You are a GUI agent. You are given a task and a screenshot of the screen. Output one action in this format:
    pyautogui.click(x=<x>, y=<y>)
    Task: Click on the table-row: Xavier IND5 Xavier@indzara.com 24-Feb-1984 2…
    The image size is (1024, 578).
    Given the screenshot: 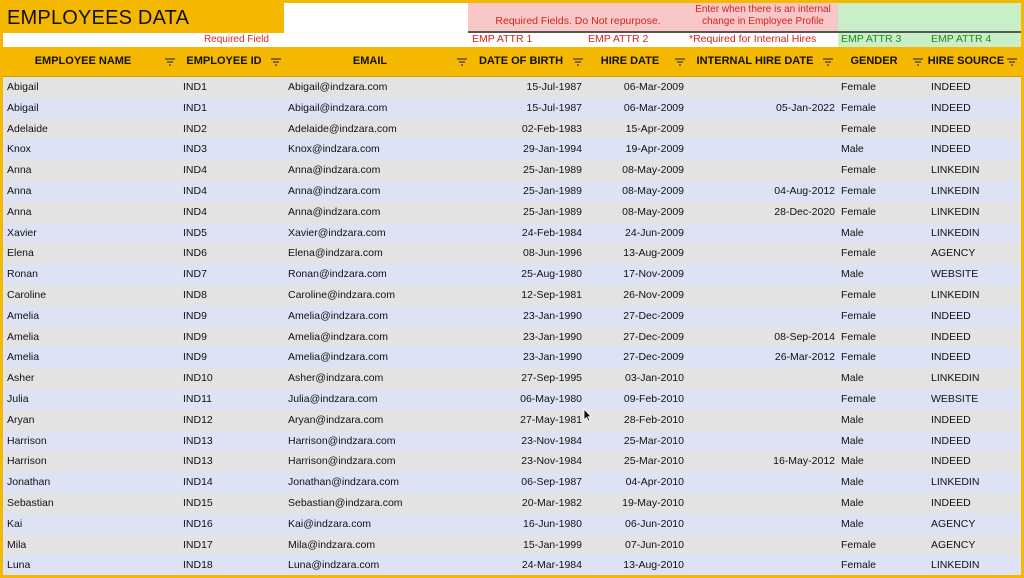 What is the action you would take?
    pyautogui.click(x=512, y=233)
    